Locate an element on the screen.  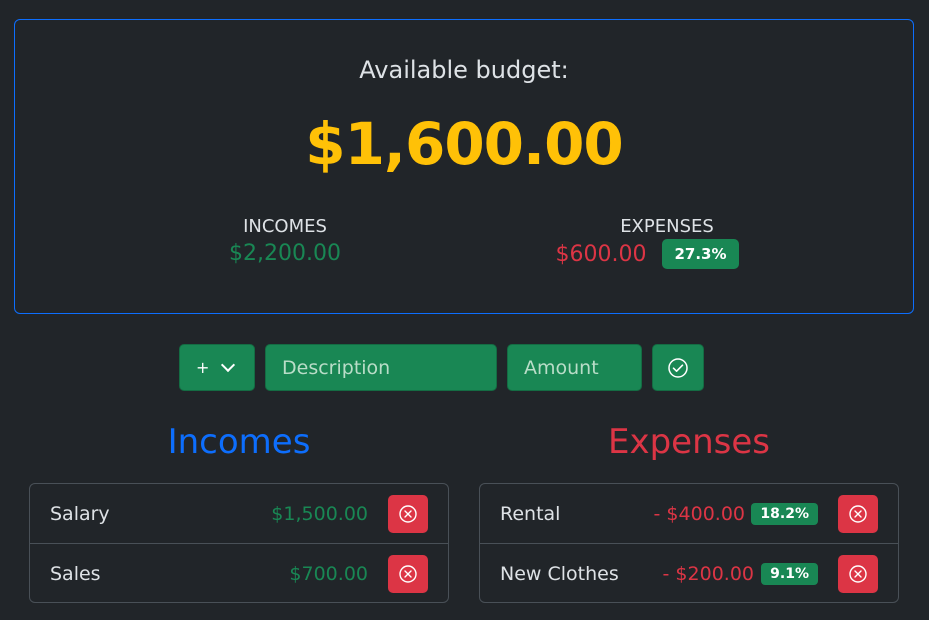
list-item: Salary $1,500.00 is located at coordinates (239, 513).